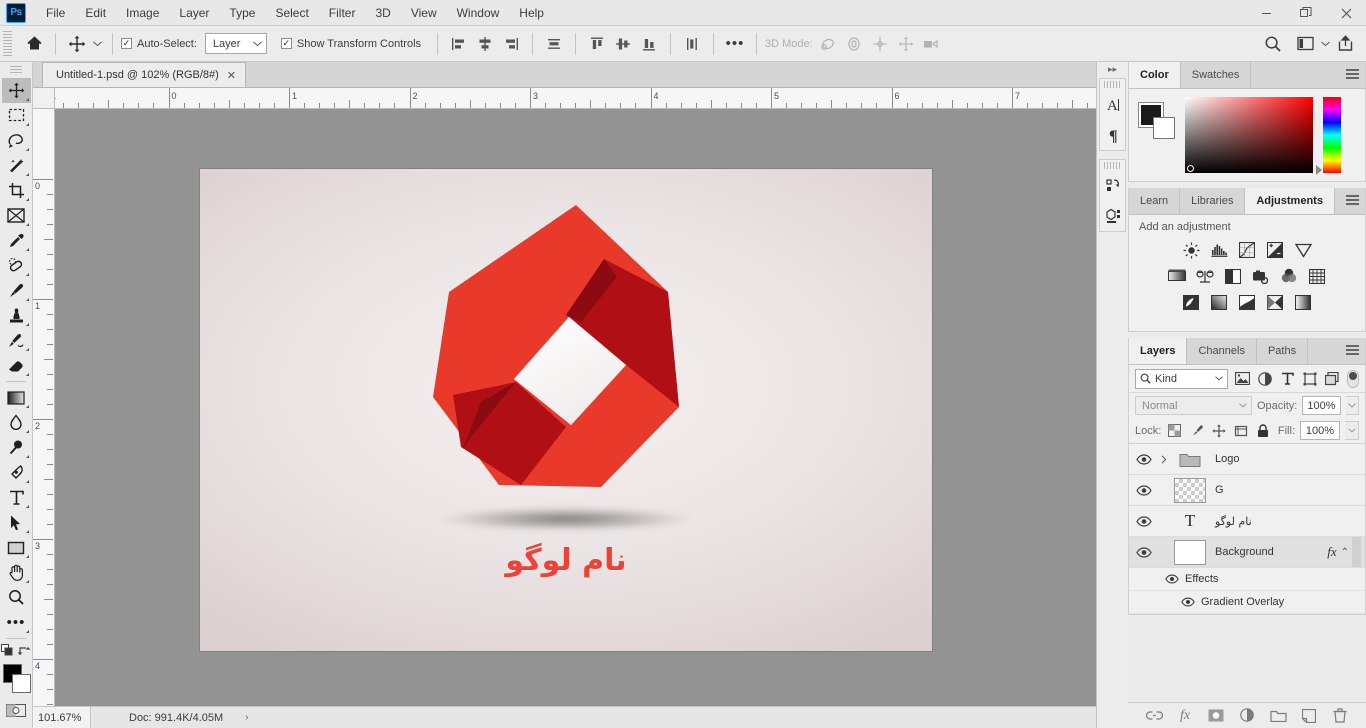 This screenshot has height=728, width=1366. What do you see at coordinates (1325, 44) in the screenshot?
I see `chevron-down-icon` at bounding box center [1325, 44].